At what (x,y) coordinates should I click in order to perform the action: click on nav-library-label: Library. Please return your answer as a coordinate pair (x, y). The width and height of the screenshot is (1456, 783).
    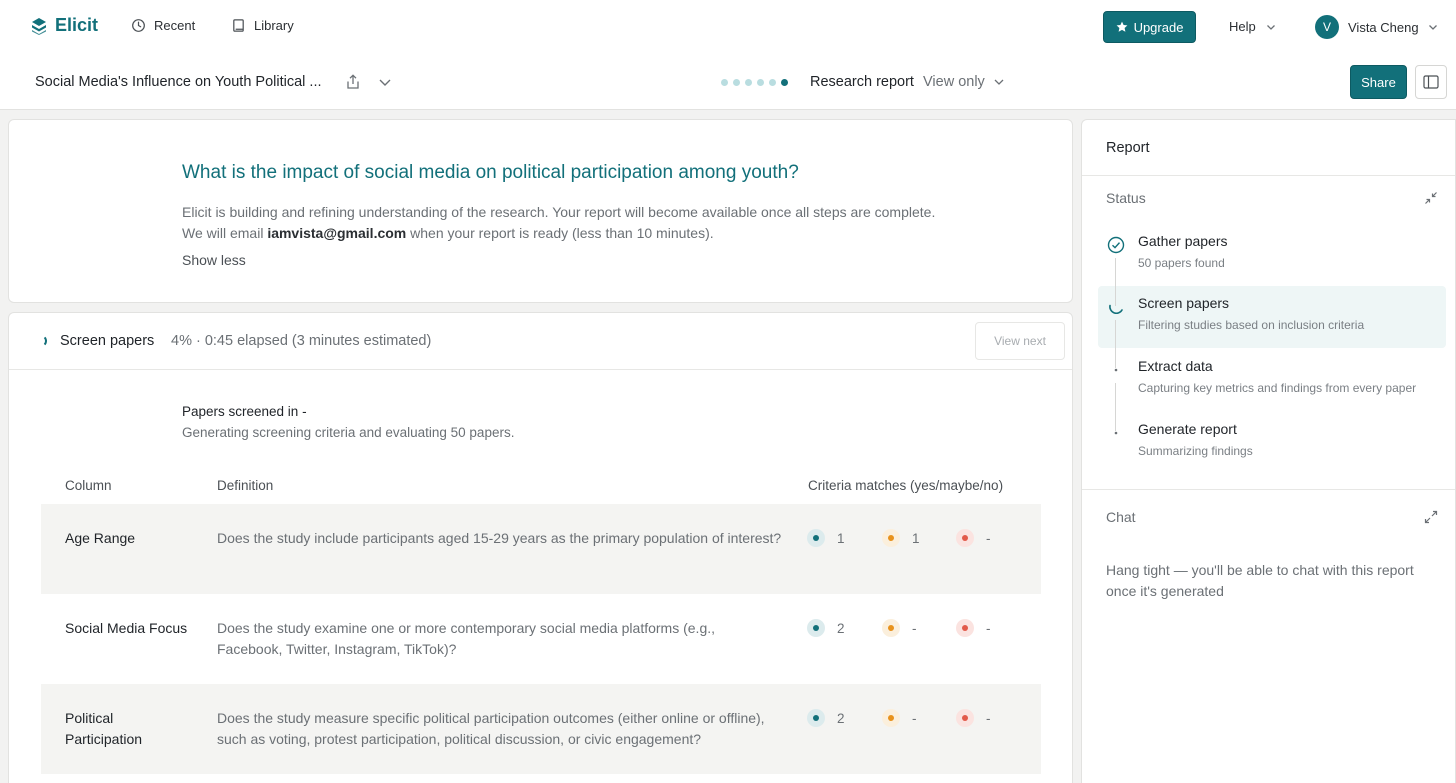
    Looking at the image, I should click on (274, 25).